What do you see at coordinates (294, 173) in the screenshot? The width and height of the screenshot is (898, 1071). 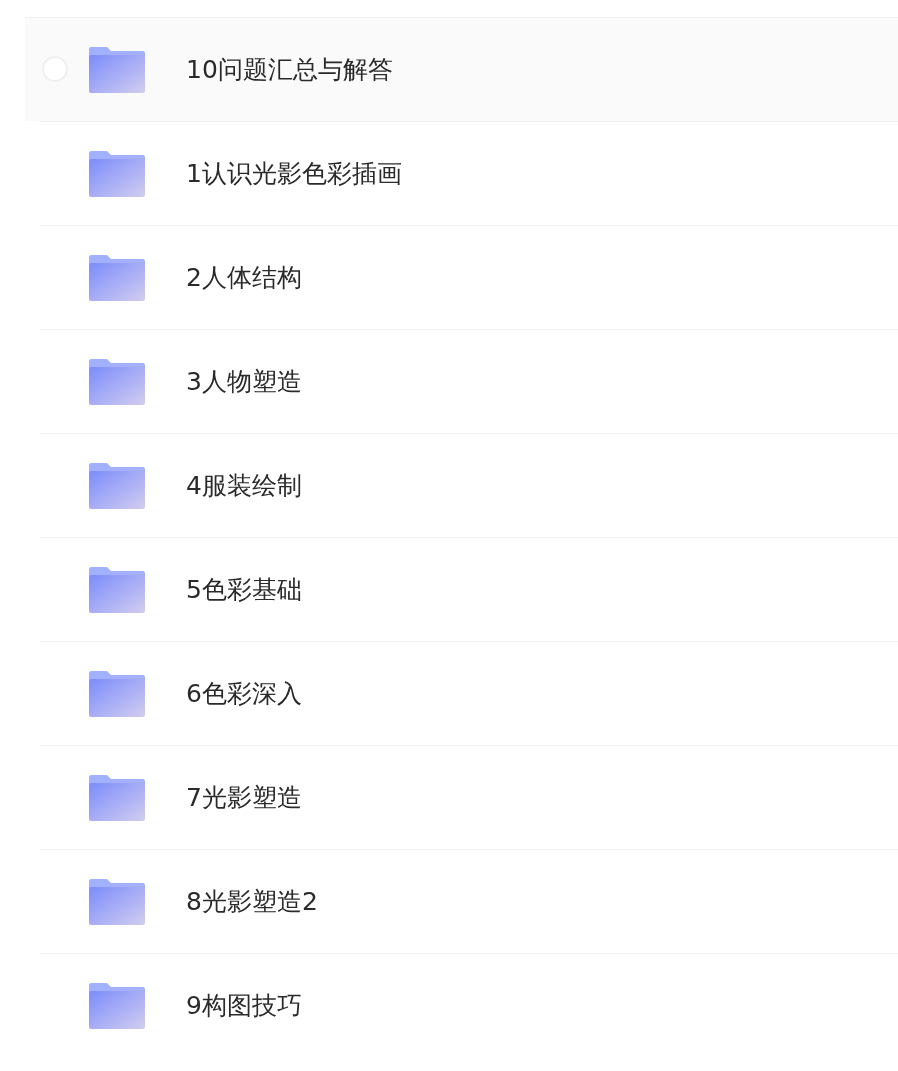 I see `folder-name: 1认识光影色彩插画` at bounding box center [294, 173].